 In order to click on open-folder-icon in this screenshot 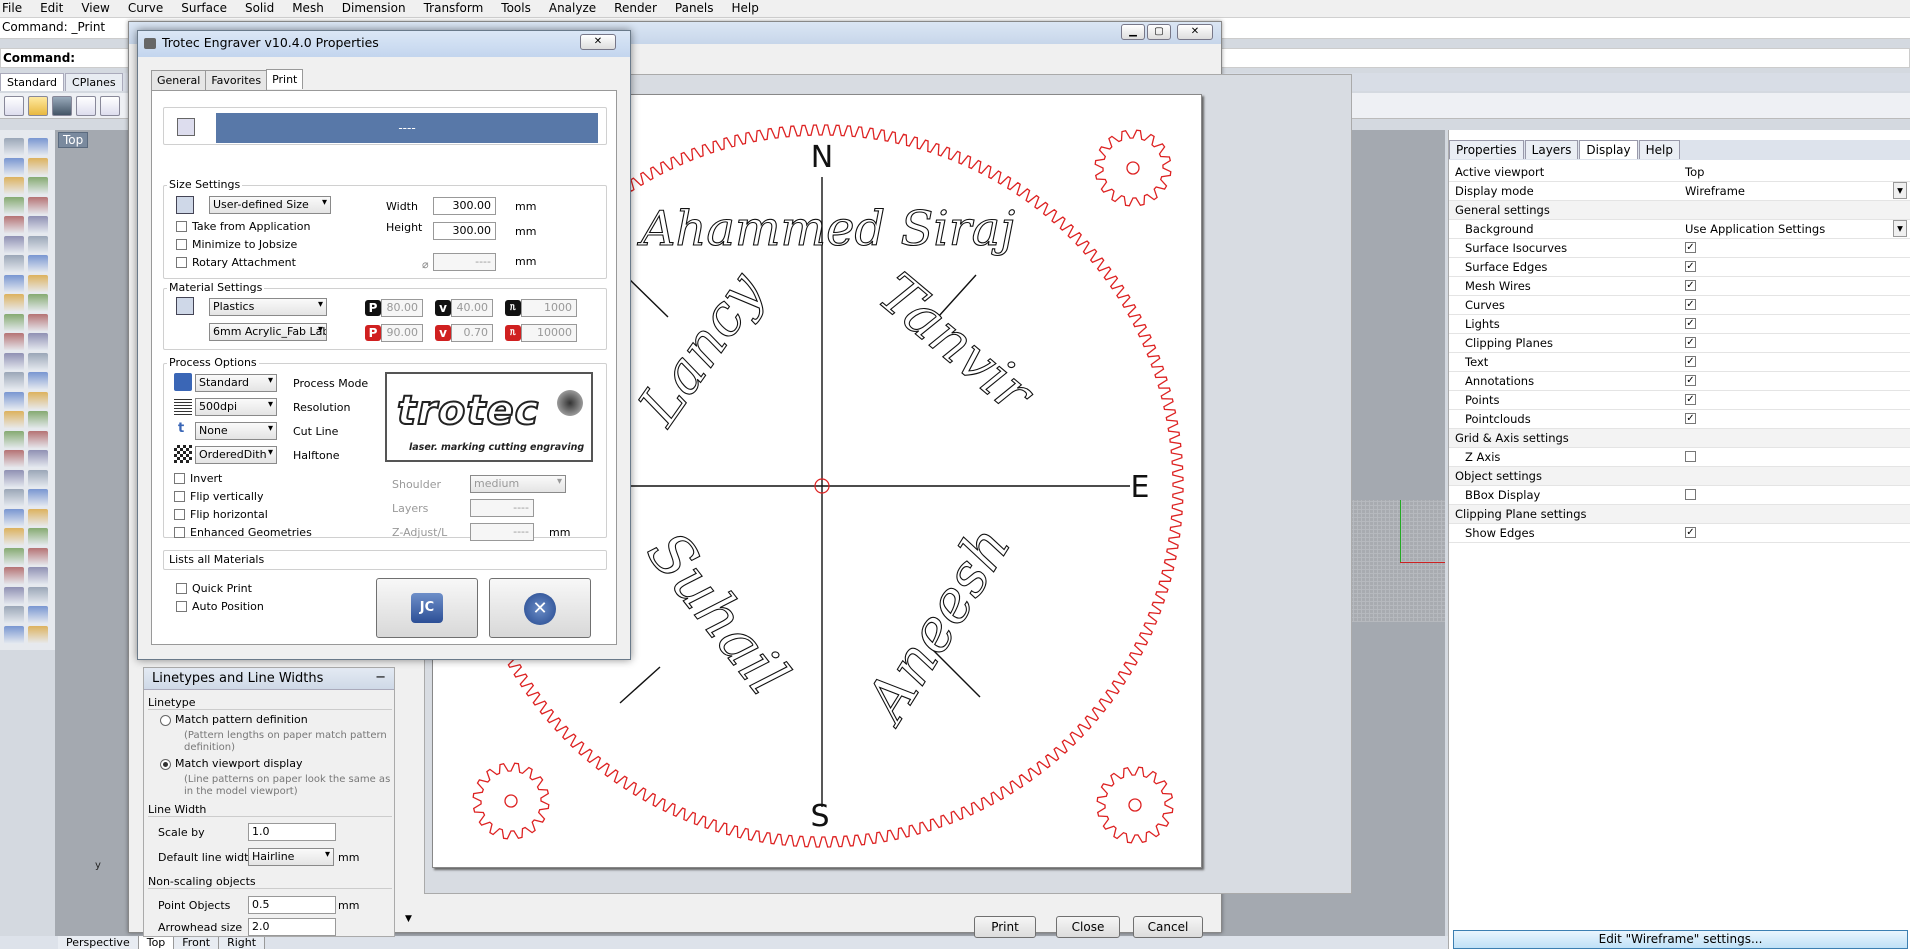, I will do `click(38, 106)`.